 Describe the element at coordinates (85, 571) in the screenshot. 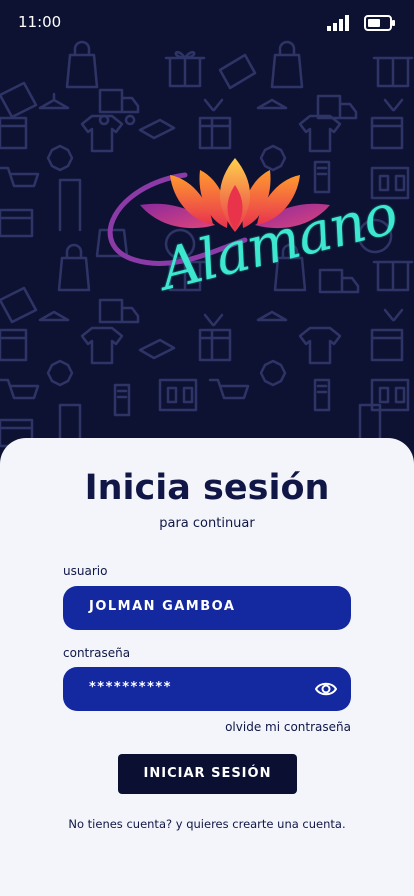

I see `username-label: usuario` at that location.